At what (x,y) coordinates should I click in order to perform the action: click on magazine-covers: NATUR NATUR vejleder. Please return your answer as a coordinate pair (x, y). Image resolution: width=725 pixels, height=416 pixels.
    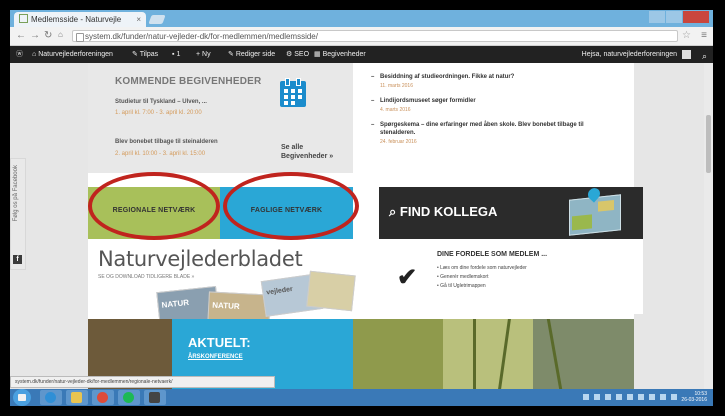
    Looking at the image, I should click on (256, 300).